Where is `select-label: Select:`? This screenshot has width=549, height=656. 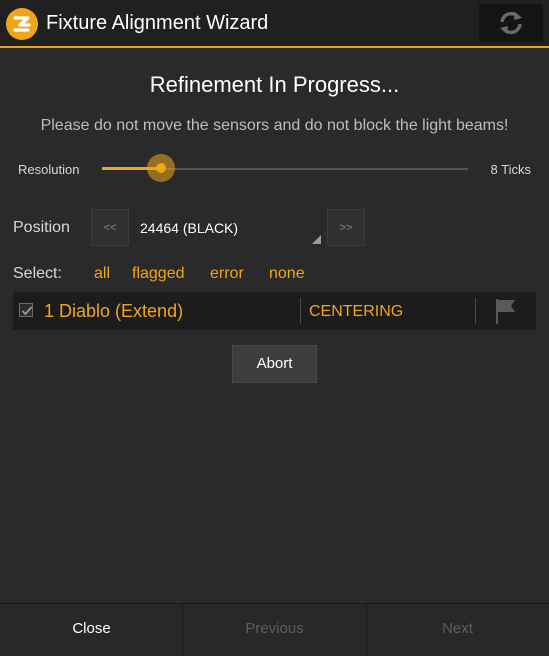
select-label: Select: is located at coordinates (37, 273).